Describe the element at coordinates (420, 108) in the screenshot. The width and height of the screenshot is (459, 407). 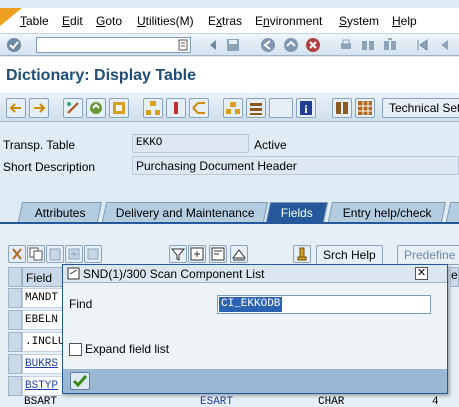
I see `technical-settings-button: Technical Set` at that location.